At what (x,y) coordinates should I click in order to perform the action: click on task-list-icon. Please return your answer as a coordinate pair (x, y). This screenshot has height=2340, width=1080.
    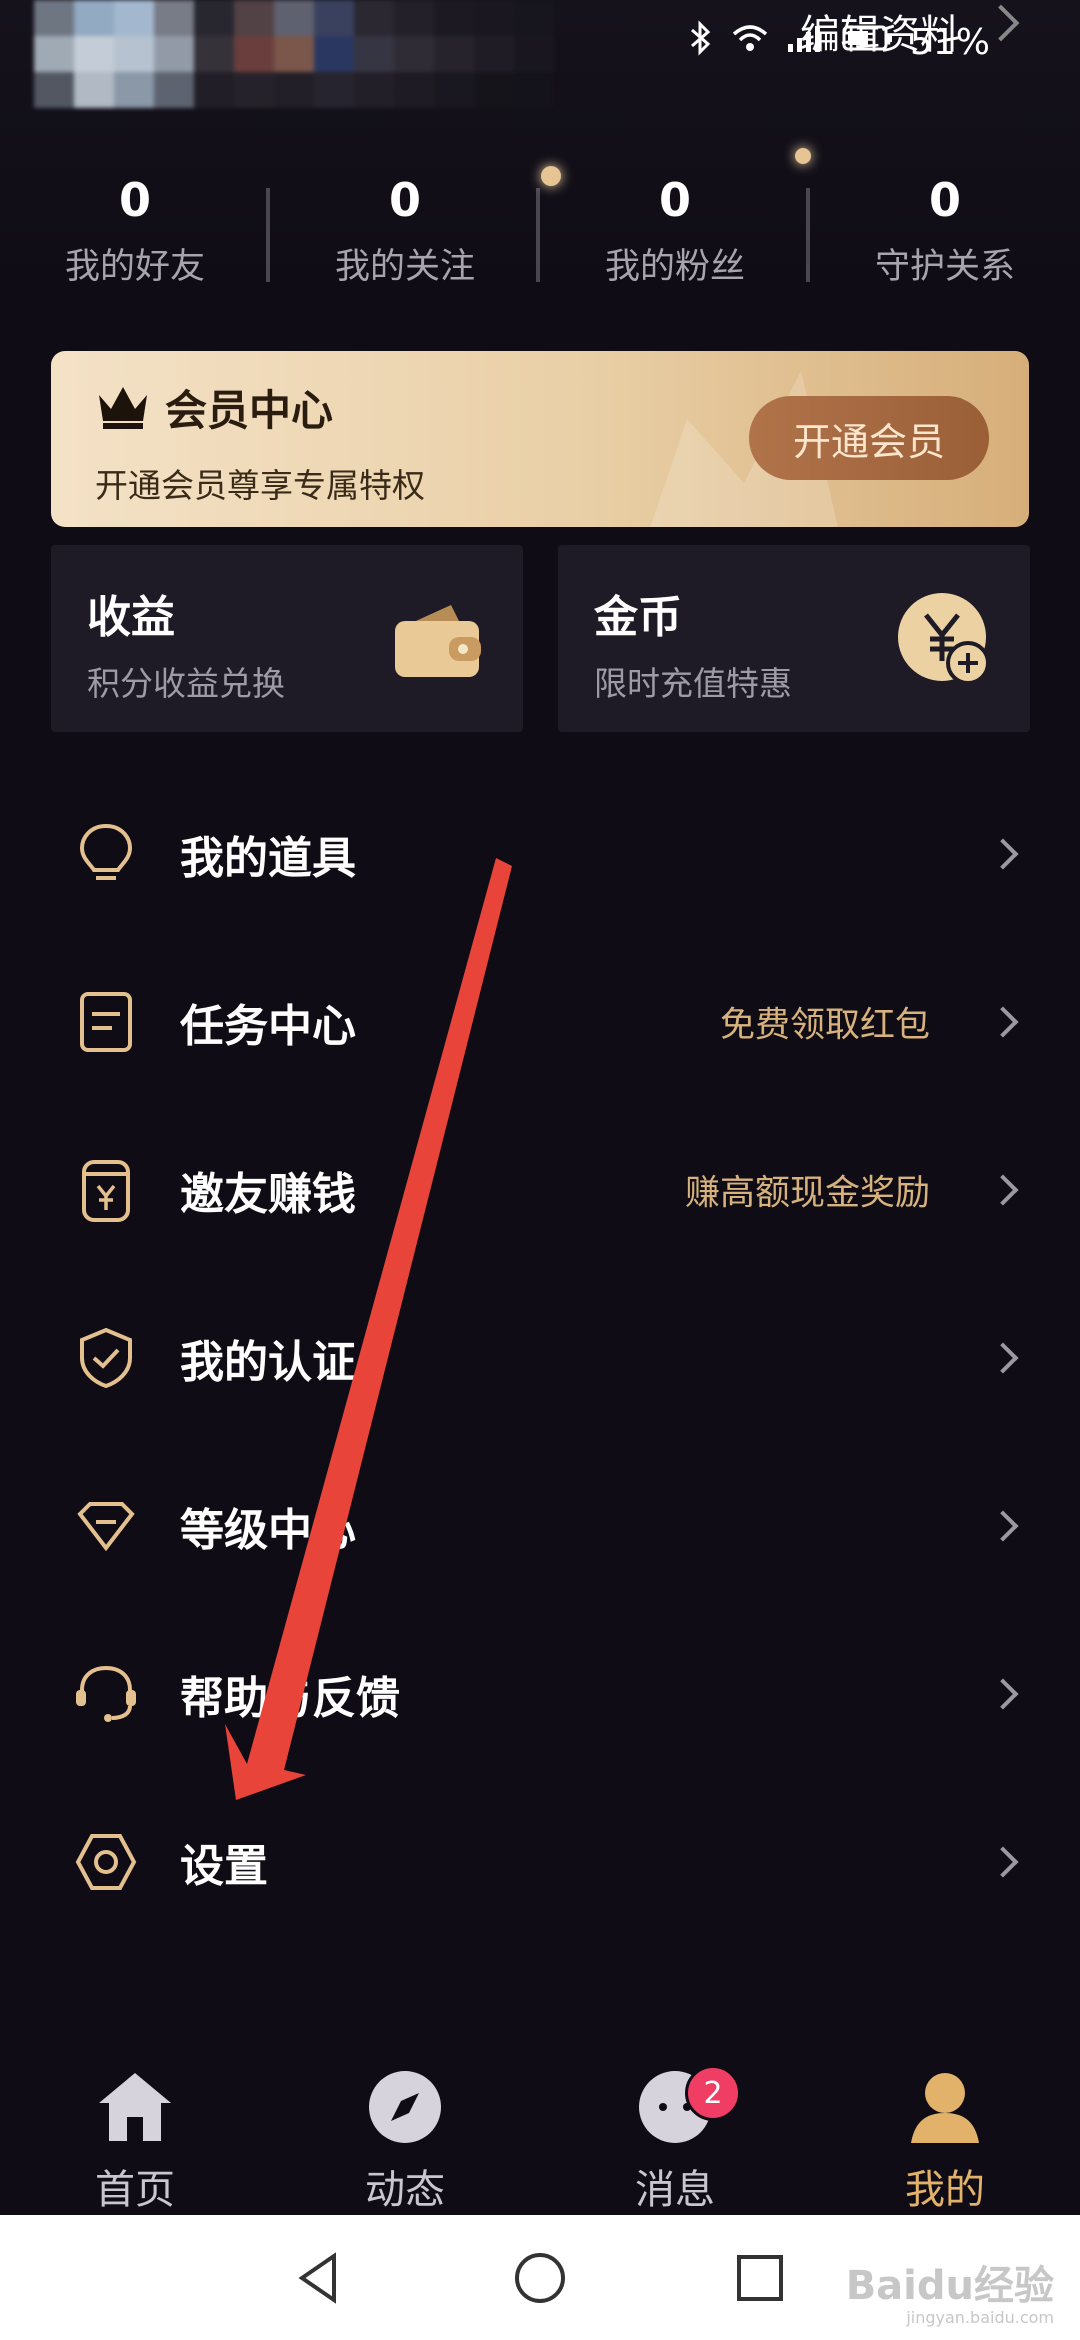
    Looking at the image, I should click on (106, 1022).